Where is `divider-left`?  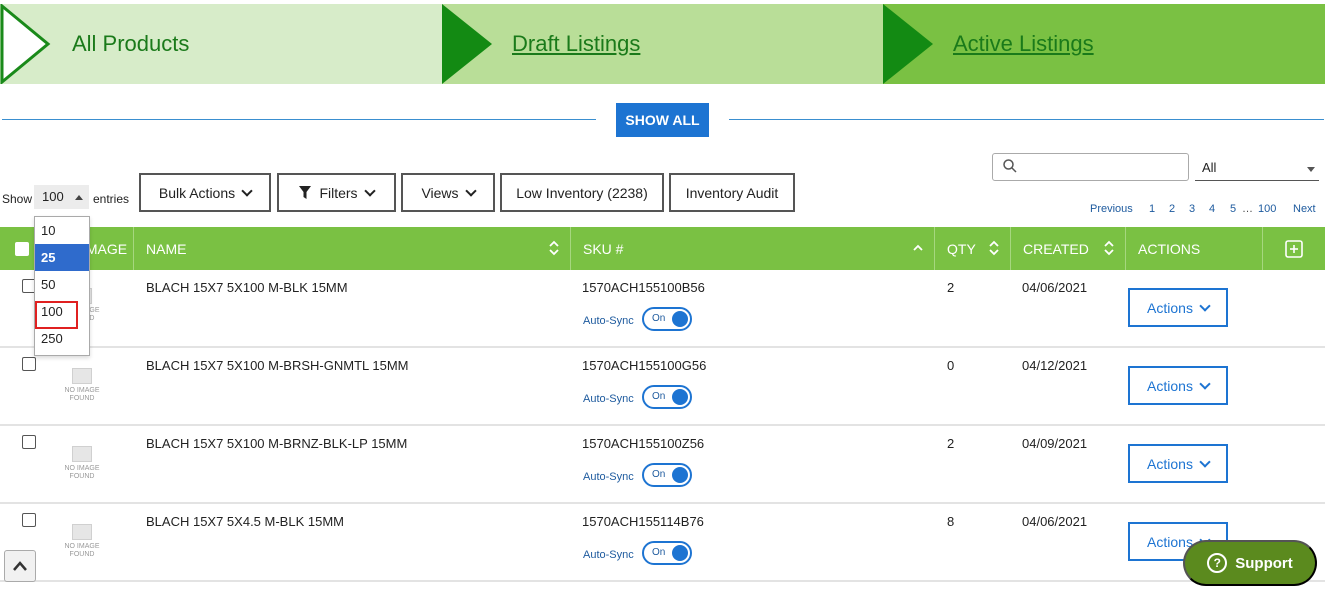
divider-left is located at coordinates (299, 119).